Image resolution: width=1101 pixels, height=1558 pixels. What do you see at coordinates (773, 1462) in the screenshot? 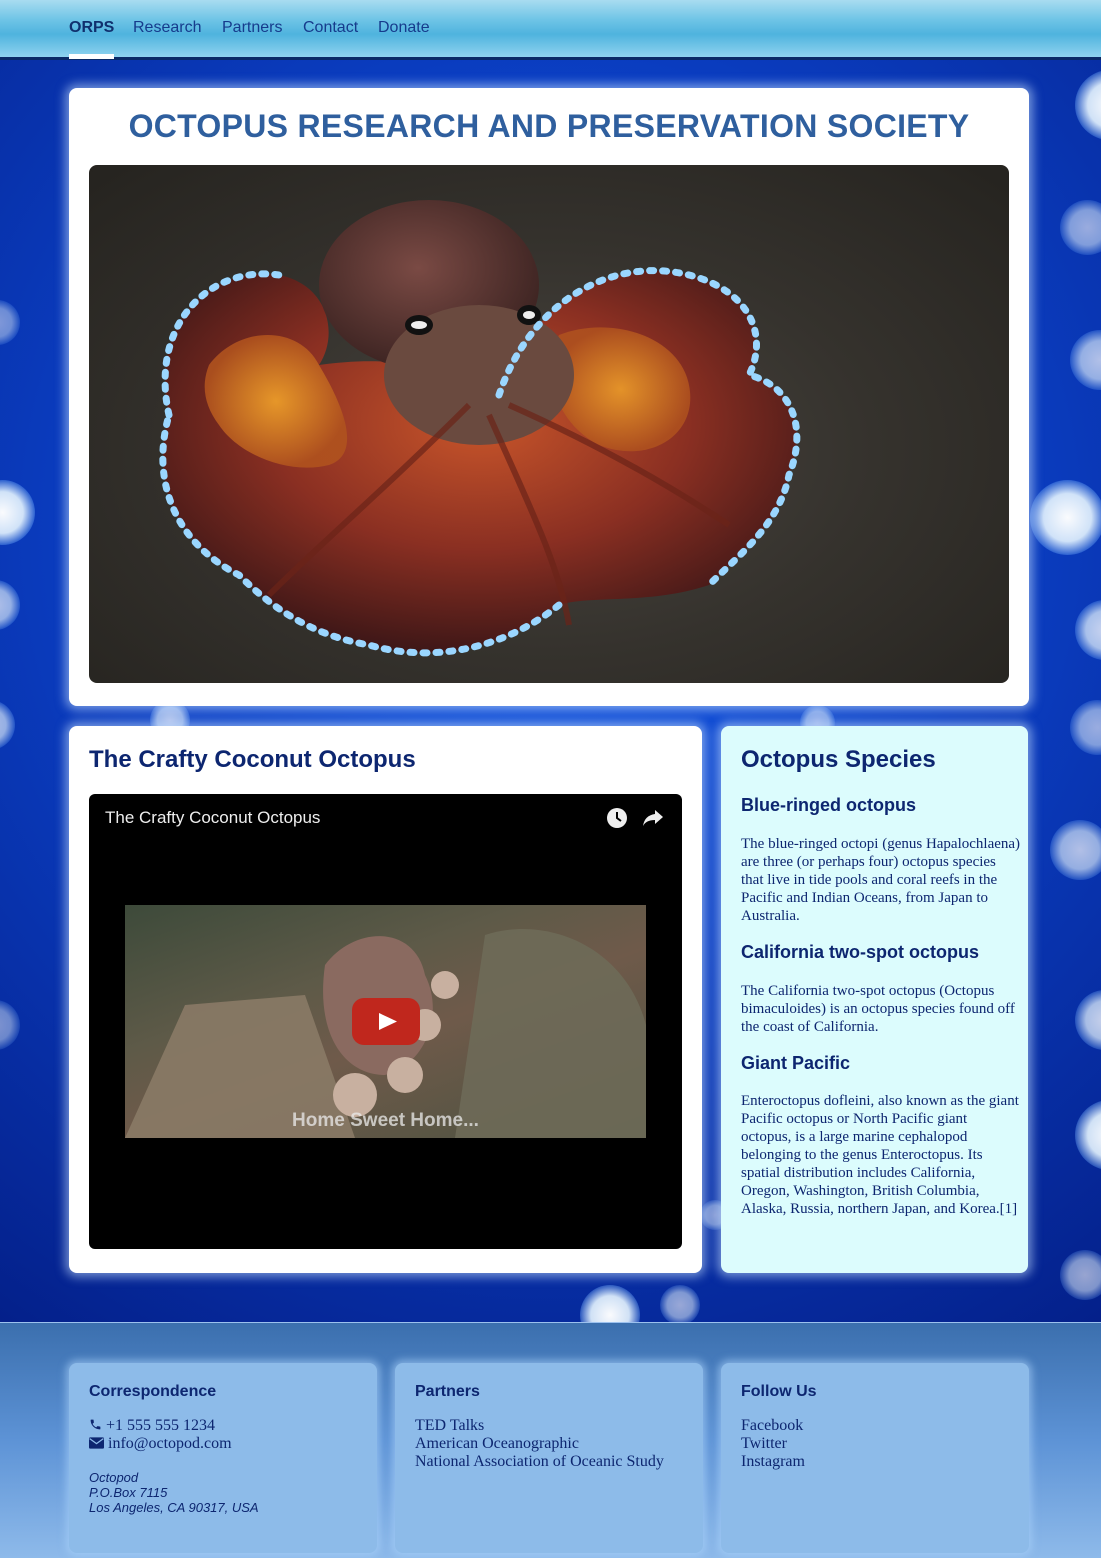
I see `social-link-instagram: Instagram` at bounding box center [773, 1462].